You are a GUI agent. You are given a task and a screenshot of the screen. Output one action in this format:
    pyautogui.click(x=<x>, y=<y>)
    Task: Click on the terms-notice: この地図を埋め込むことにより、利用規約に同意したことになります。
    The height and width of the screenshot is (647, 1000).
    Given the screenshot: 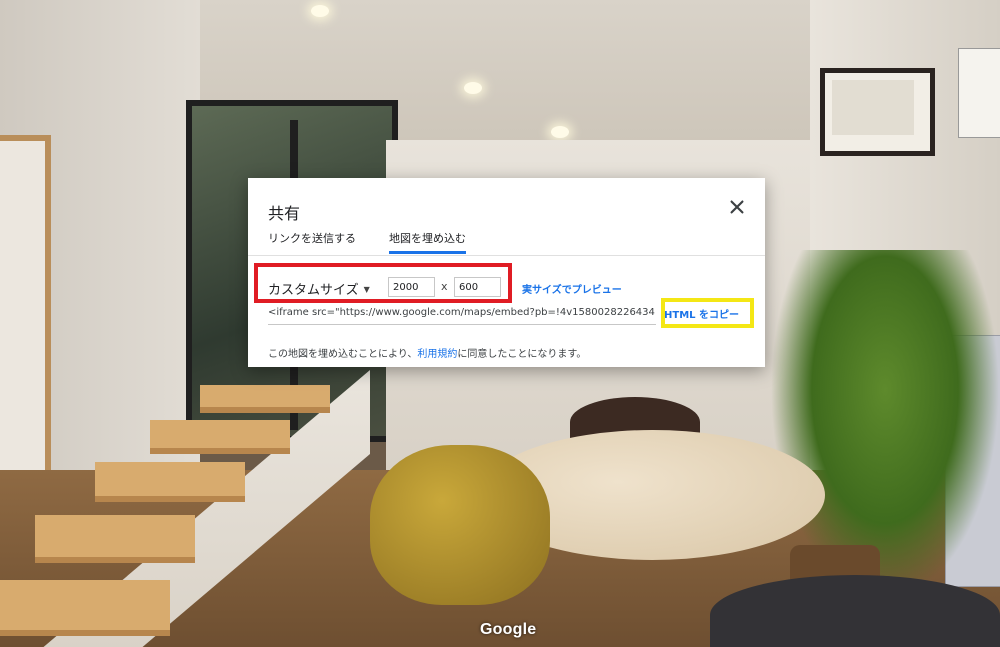 What is the action you would take?
    pyautogui.click(x=427, y=352)
    